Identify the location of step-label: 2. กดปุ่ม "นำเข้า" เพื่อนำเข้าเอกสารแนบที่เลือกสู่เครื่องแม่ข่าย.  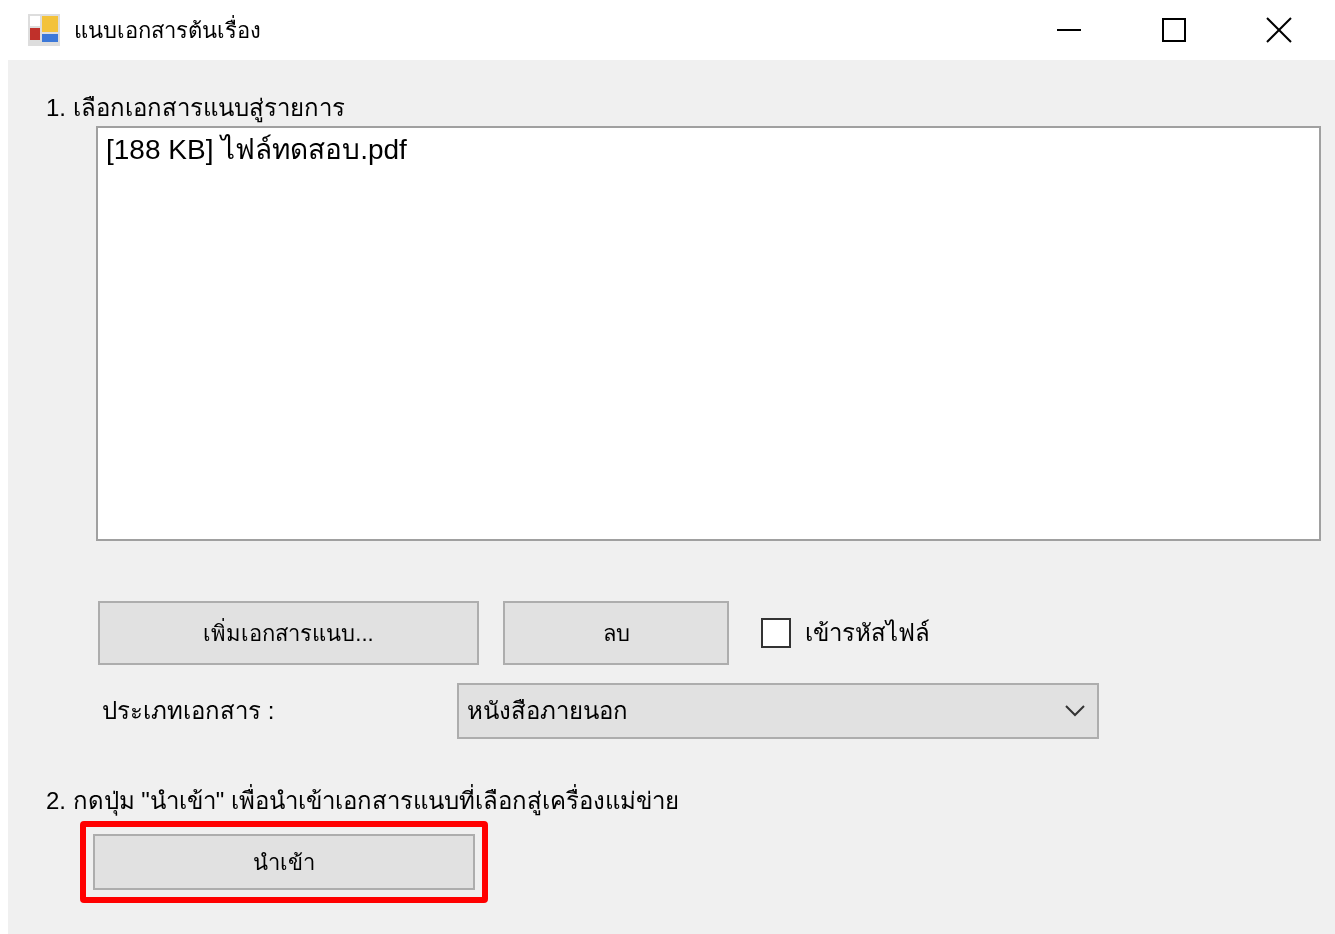
(683, 801).